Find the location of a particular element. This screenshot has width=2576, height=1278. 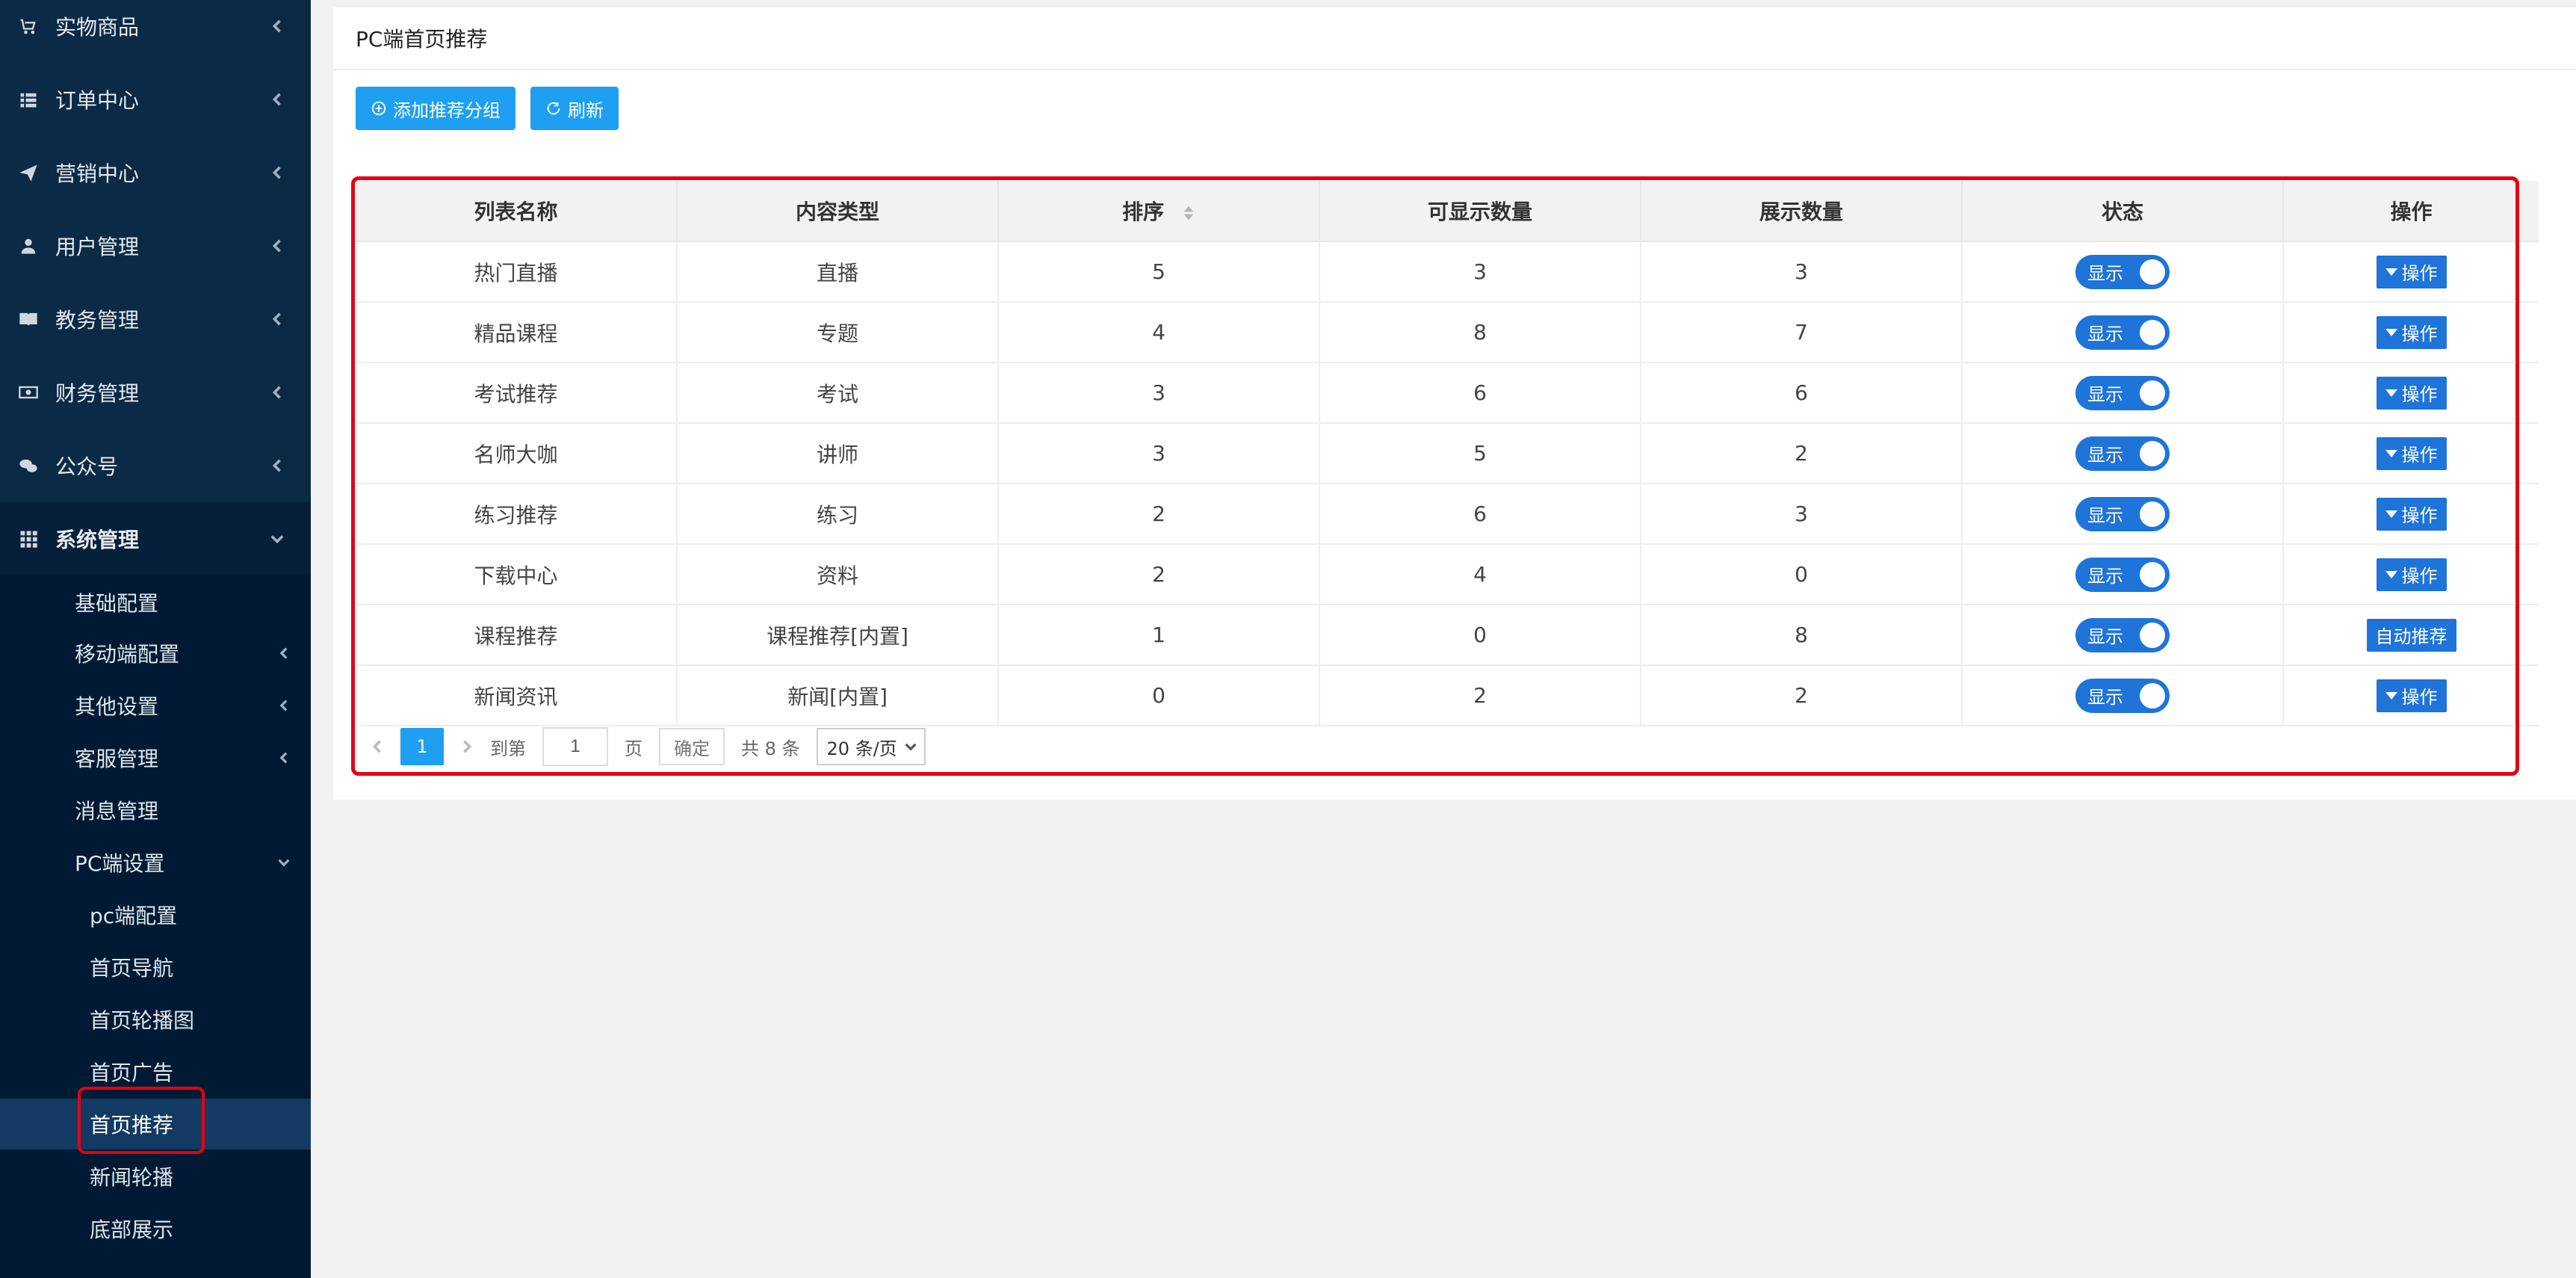

nav-item-user-management: 用户管理 is located at coordinates (155, 246).